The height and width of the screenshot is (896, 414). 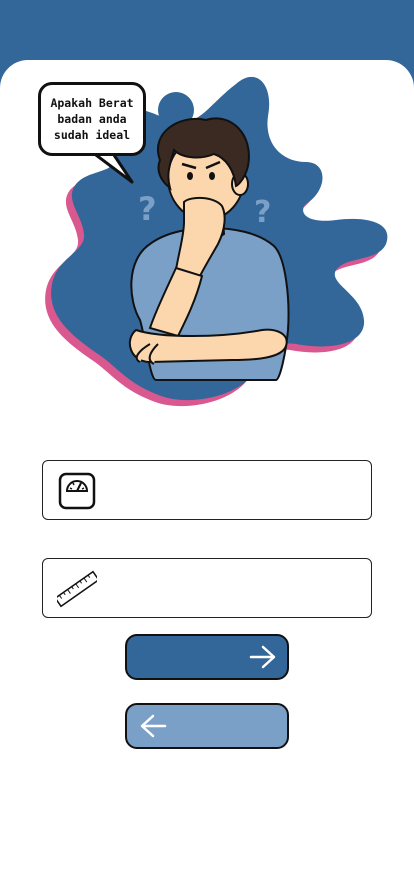 I want to click on question-mark-right: ?, so click(x=262, y=212).